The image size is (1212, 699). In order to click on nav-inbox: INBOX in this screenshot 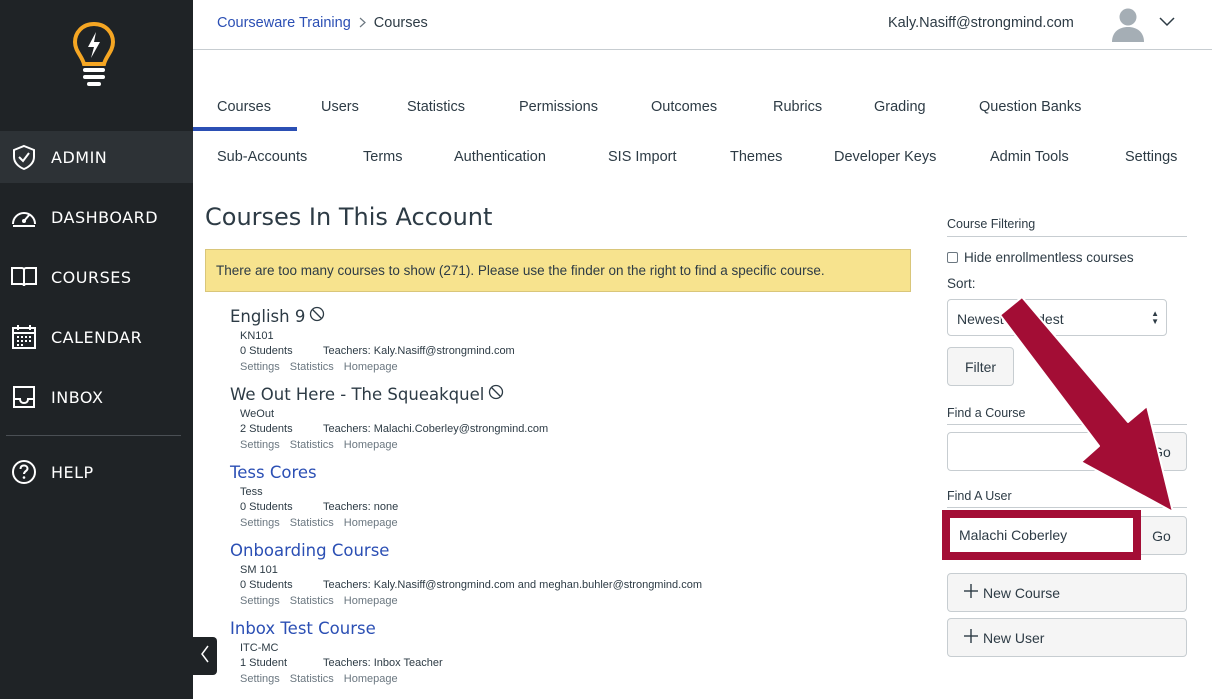, I will do `click(96, 397)`.